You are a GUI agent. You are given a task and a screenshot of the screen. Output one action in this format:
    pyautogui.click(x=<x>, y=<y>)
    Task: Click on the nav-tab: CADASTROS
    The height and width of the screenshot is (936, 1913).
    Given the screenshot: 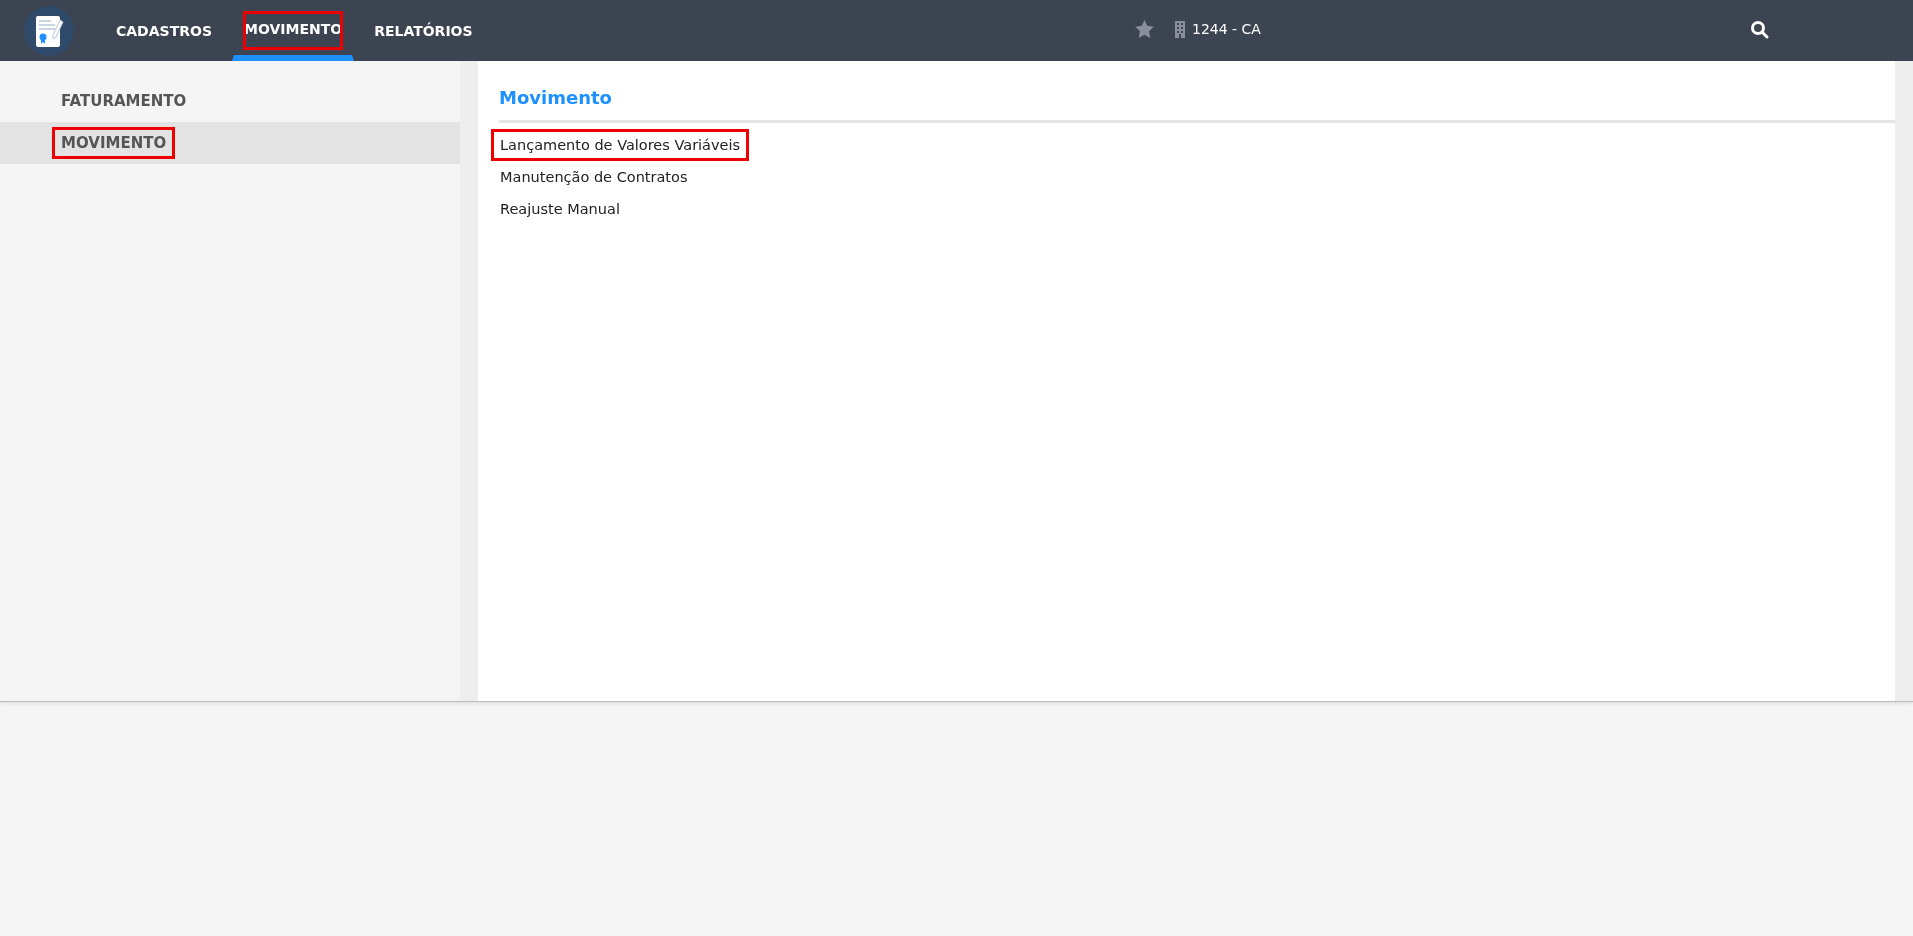 What is the action you would take?
    pyautogui.click(x=164, y=30)
    